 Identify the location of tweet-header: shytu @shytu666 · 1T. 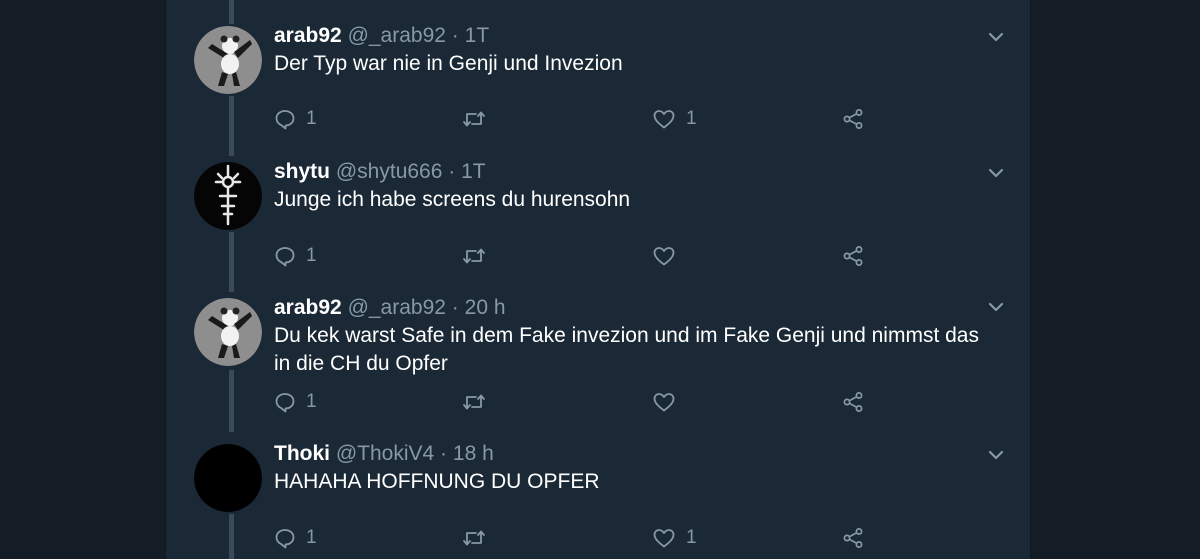
(380, 172).